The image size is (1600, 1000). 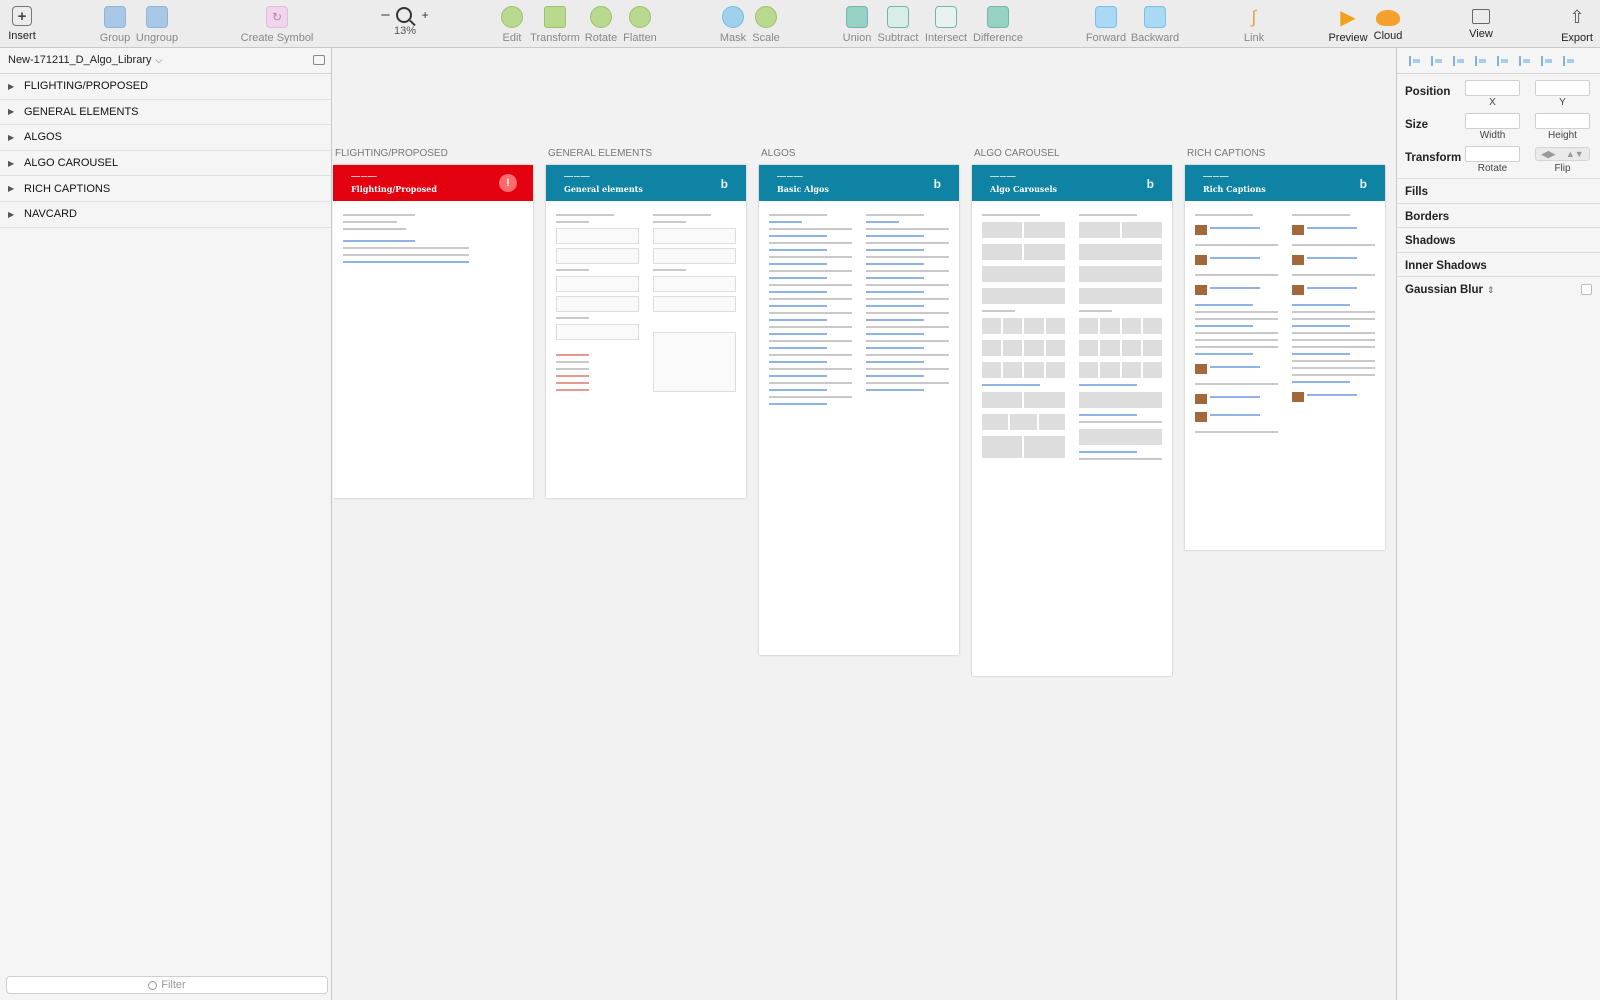 What do you see at coordinates (998, 17) in the screenshot?
I see `difference-icon` at bounding box center [998, 17].